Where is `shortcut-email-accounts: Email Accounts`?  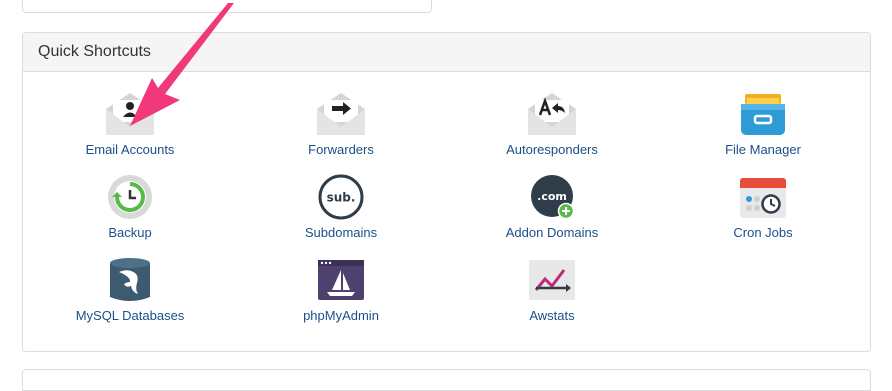
shortcut-email-accounts: Email Accounts is located at coordinates (130, 124).